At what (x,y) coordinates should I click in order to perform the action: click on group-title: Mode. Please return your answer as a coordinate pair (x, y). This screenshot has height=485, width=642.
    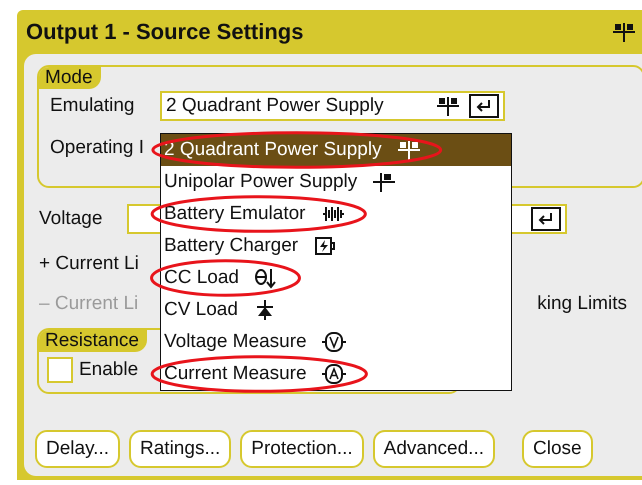
    Looking at the image, I should click on (70, 78).